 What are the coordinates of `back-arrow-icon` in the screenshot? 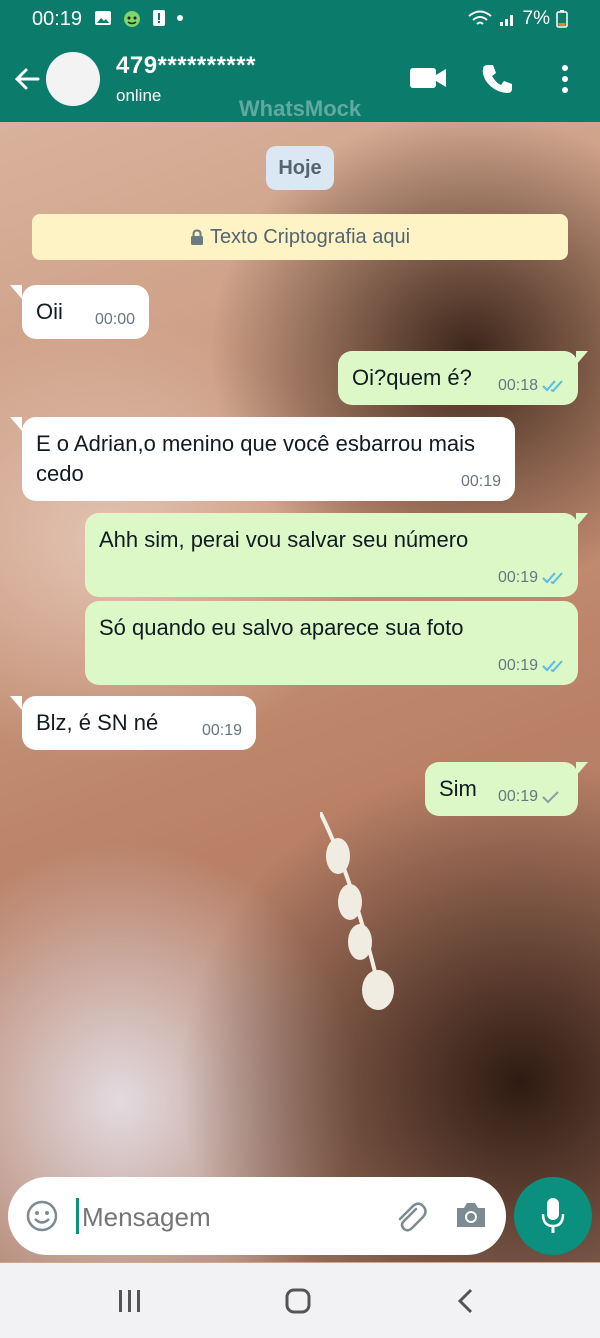 It's located at (27, 79).